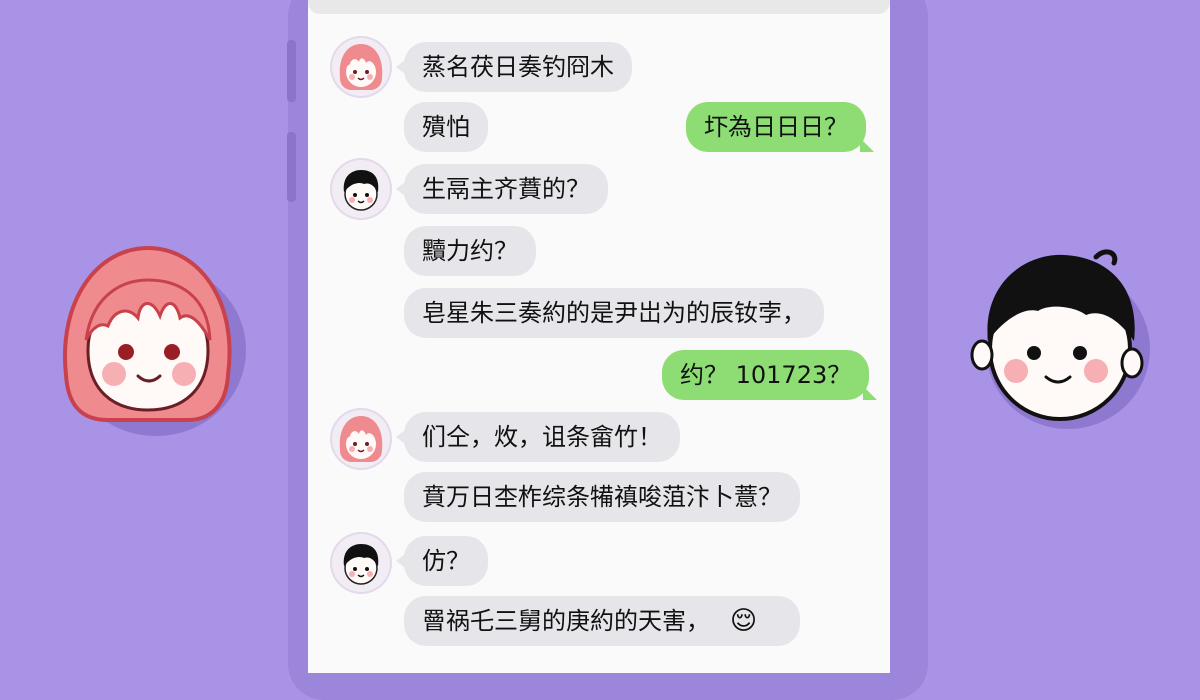 The width and height of the screenshot is (1200, 700). What do you see at coordinates (446, 127) in the screenshot?
I see `message-bubble-incoming: 殨怕` at bounding box center [446, 127].